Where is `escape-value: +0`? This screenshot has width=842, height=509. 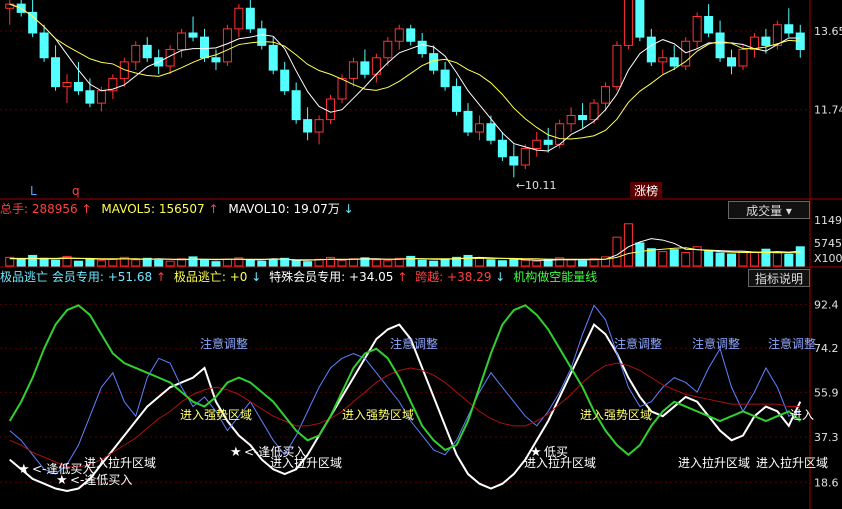
escape-value: +0 is located at coordinates (238, 277).